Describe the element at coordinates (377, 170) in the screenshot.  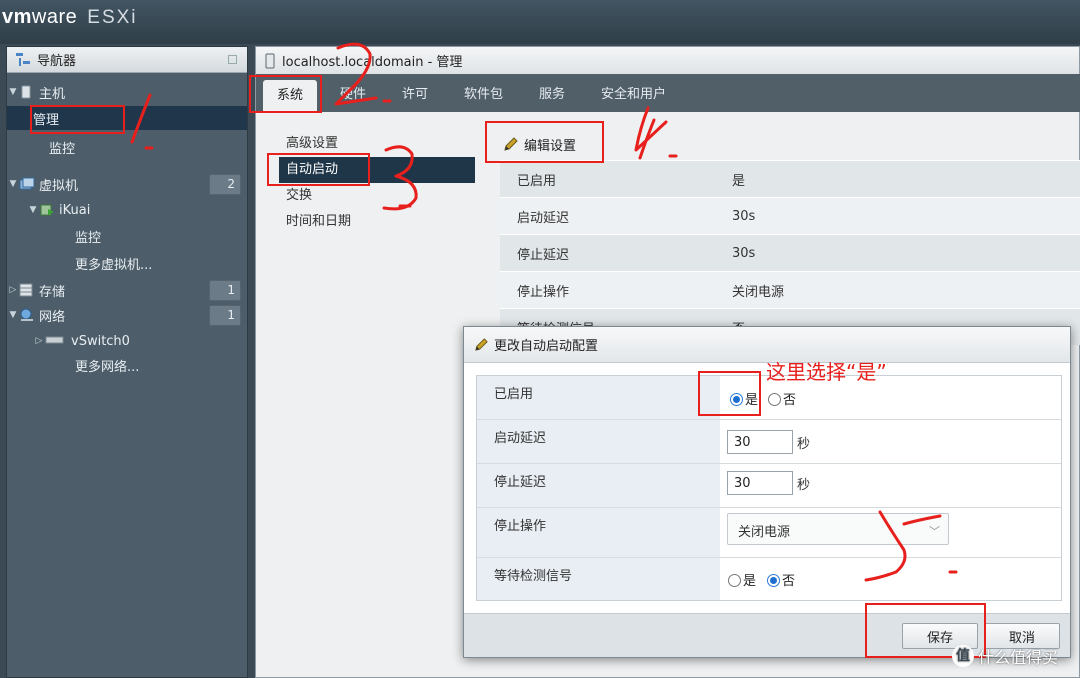
I see `submenu-autostart: 自动启动` at that location.